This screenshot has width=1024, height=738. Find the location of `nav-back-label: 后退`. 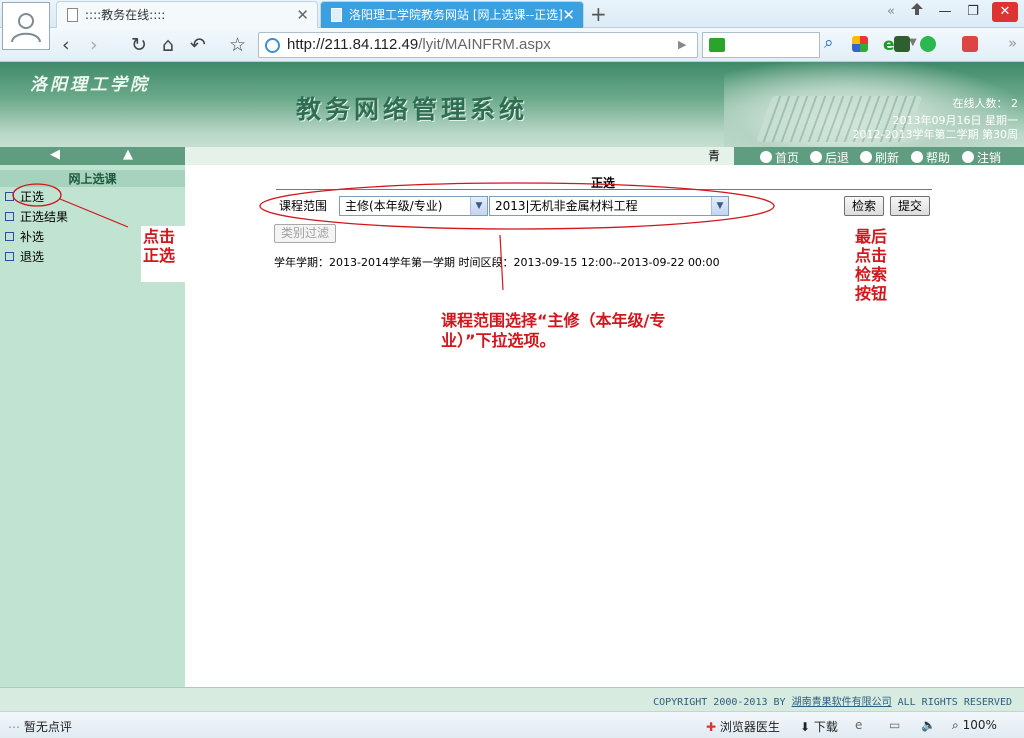

nav-back-label: 后退 is located at coordinates (837, 158).